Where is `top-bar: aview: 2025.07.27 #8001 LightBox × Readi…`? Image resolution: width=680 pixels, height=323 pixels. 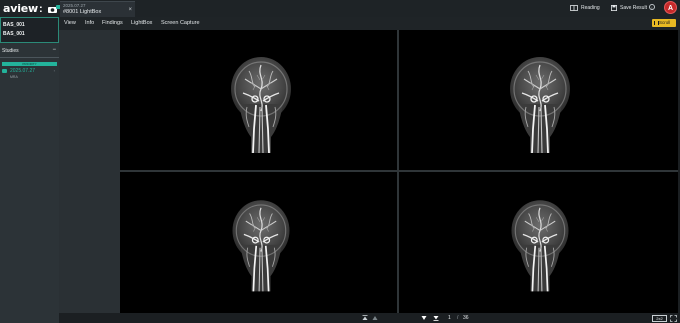 top-bar: aview: 2025.07.27 #8001 LightBox × Readi… is located at coordinates (340, 8).